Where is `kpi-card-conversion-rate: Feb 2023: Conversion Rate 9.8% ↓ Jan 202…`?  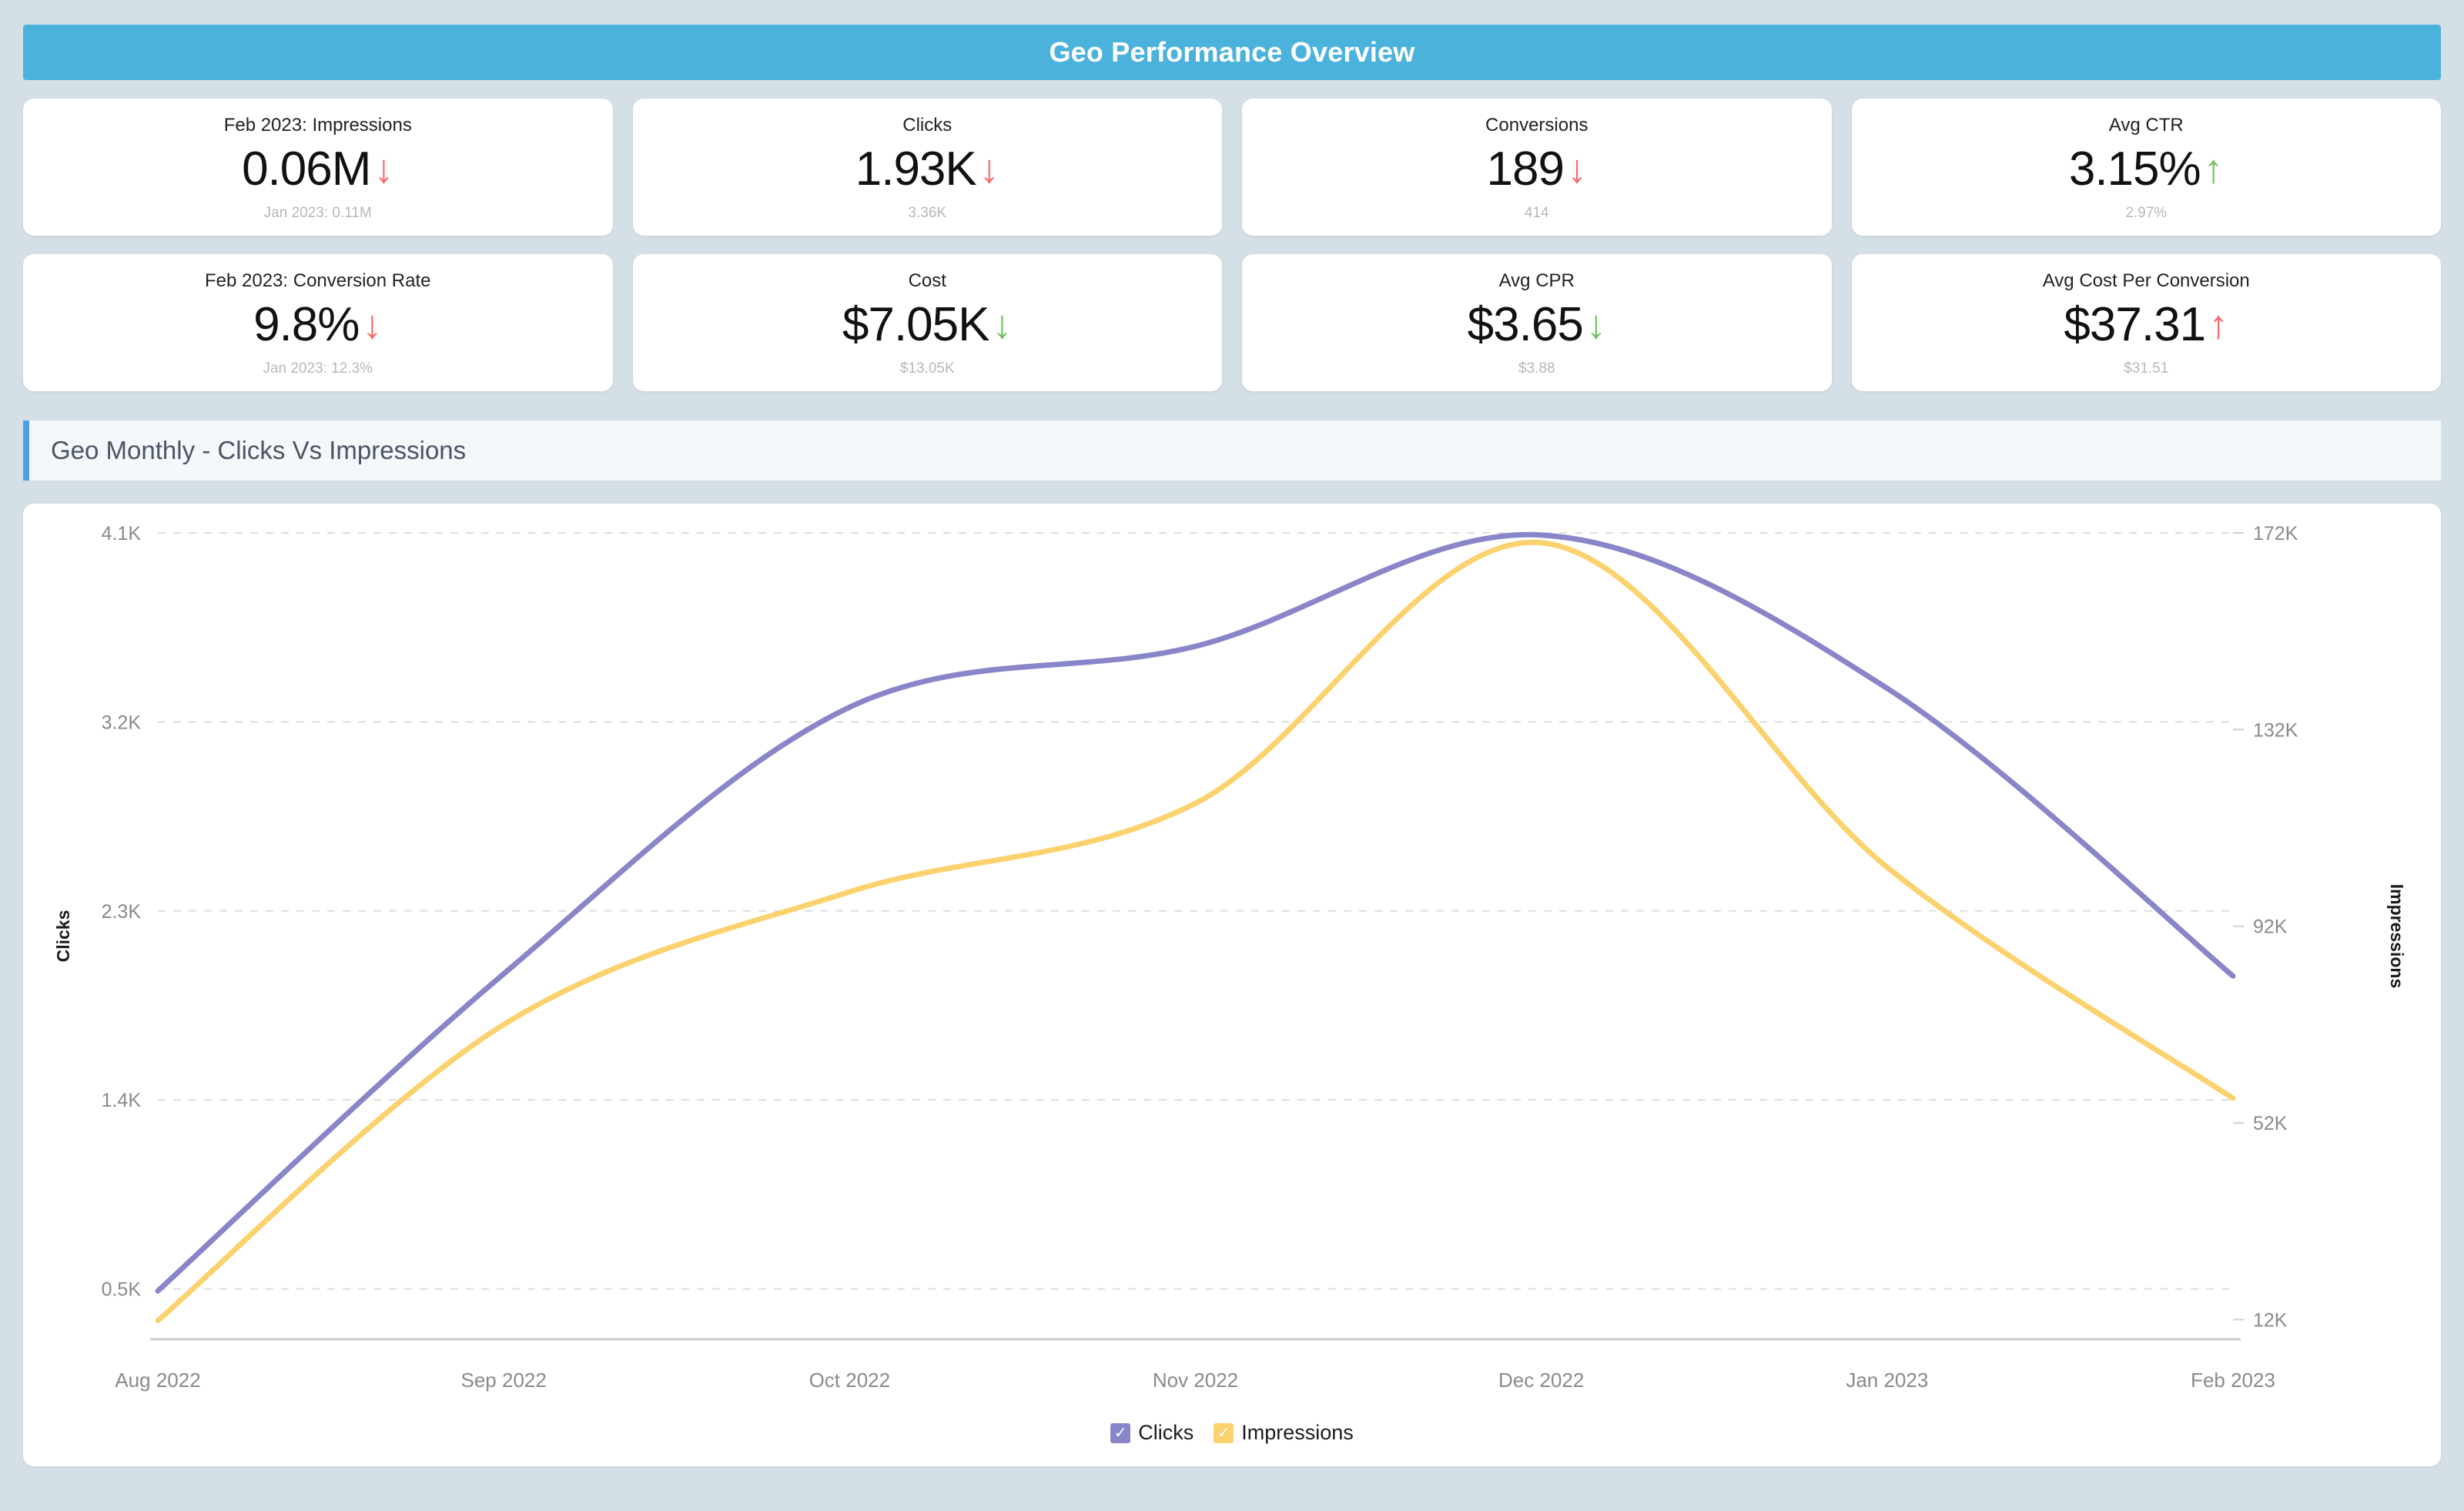 kpi-card-conversion-rate: Feb 2023: Conversion Rate 9.8% ↓ Jan 202… is located at coordinates (318, 322).